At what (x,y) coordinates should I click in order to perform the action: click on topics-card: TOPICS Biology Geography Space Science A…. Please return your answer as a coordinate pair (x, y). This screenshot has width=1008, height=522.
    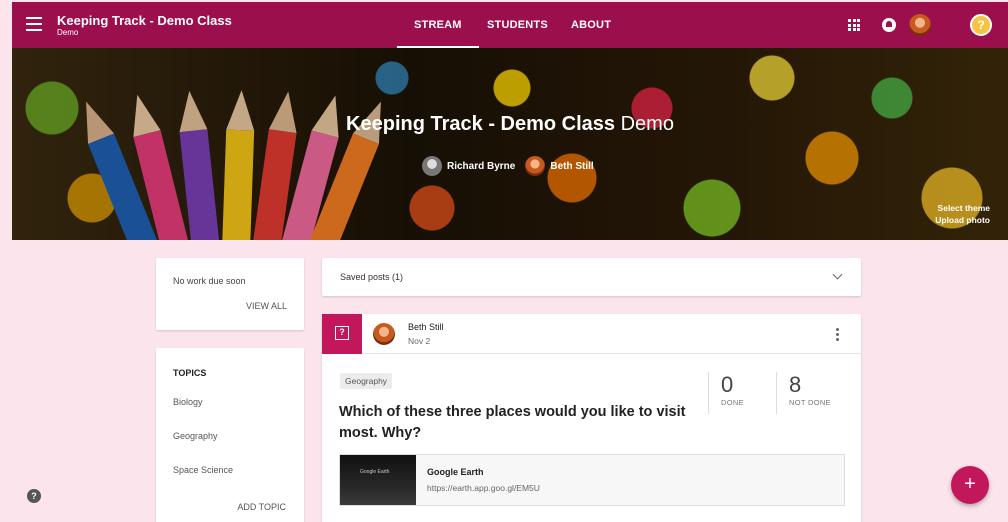
    Looking at the image, I should click on (230, 435).